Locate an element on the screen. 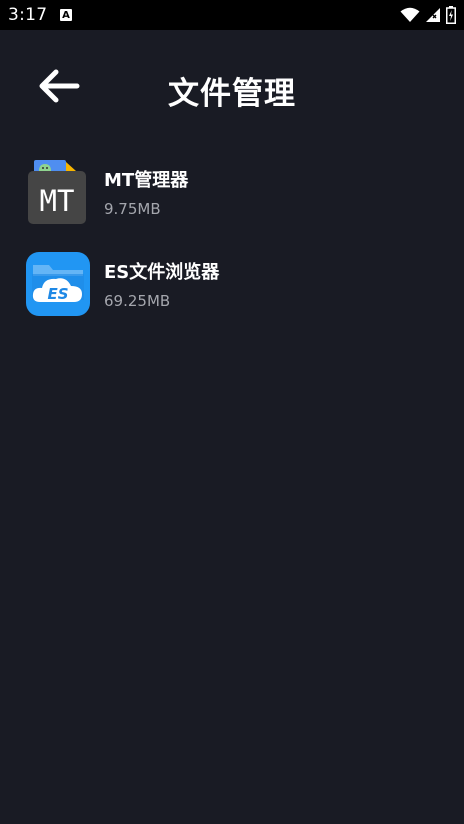 This screenshot has height=824, width=464. app-name: MT管理器 is located at coordinates (146, 180).